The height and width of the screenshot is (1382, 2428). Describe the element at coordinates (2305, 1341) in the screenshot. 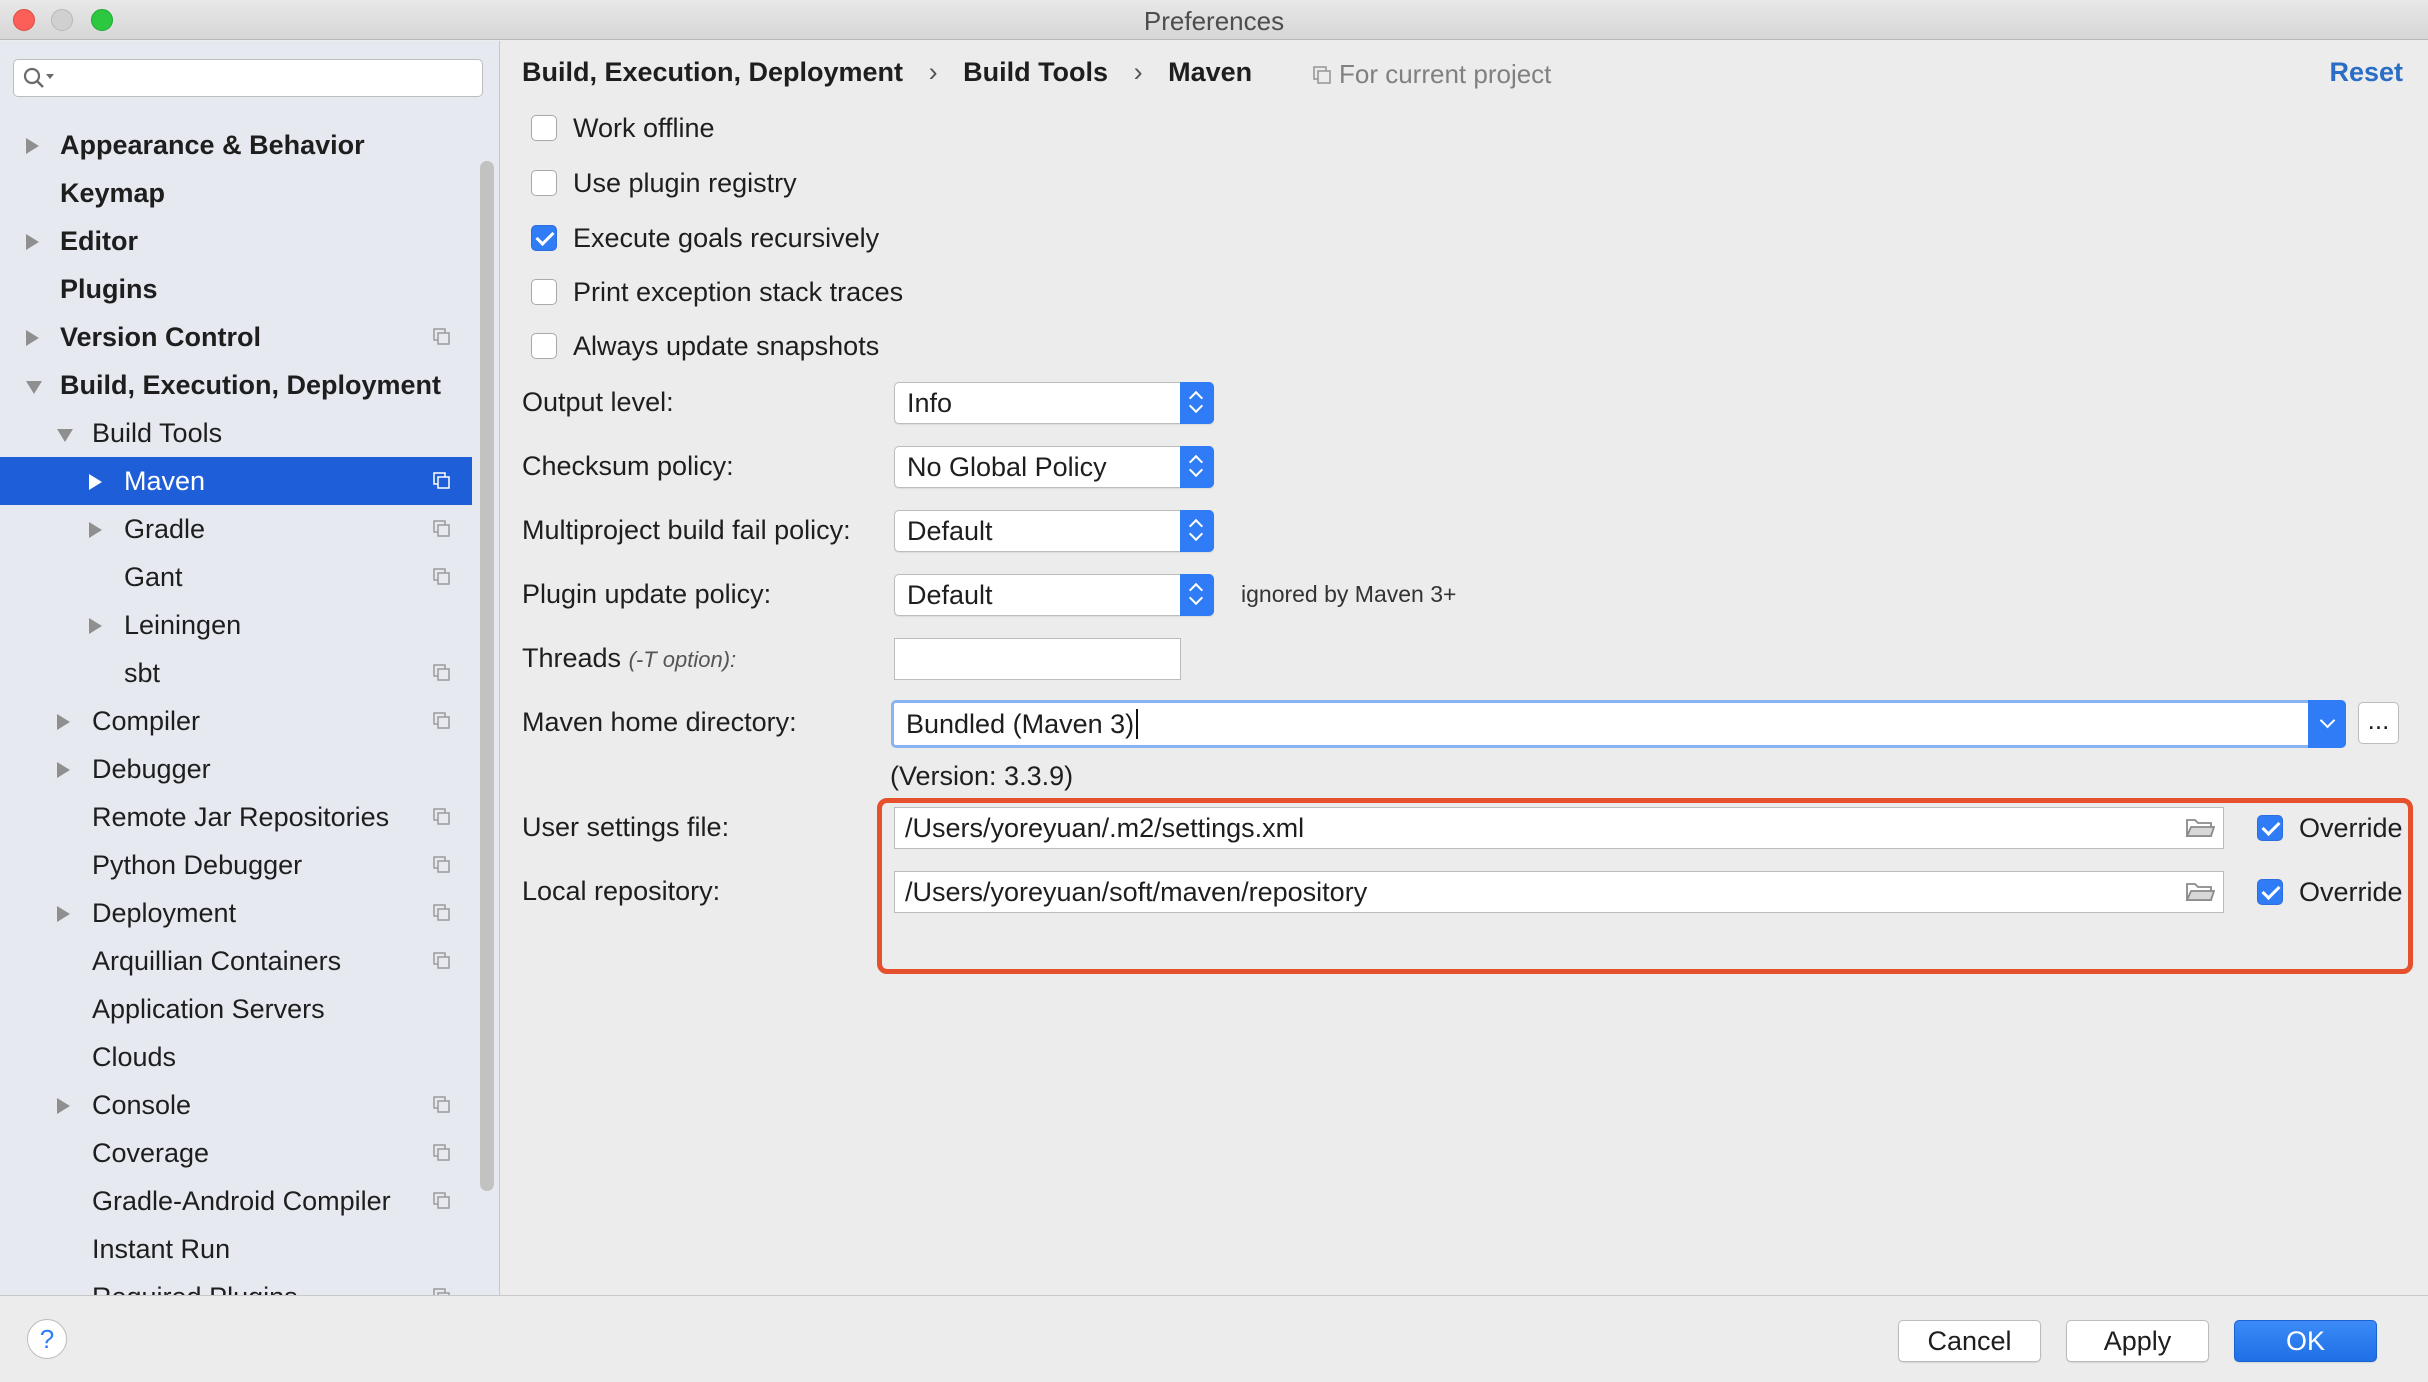

I see `ok-button: OK` at that location.